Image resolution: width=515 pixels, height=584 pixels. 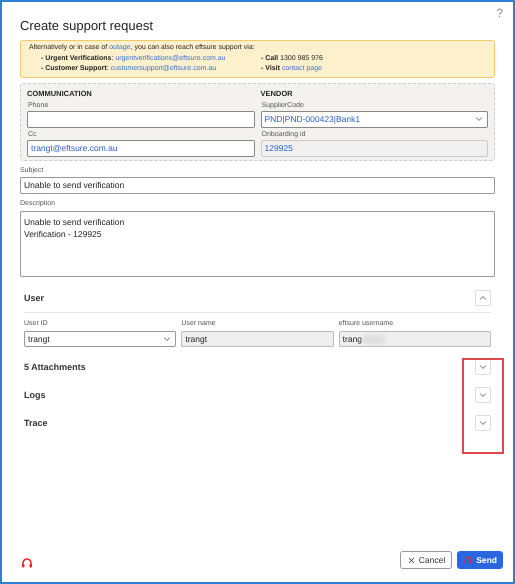 What do you see at coordinates (100, 339) in the screenshot?
I see `user-id-select: trangt` at bounding box center [100, 339].